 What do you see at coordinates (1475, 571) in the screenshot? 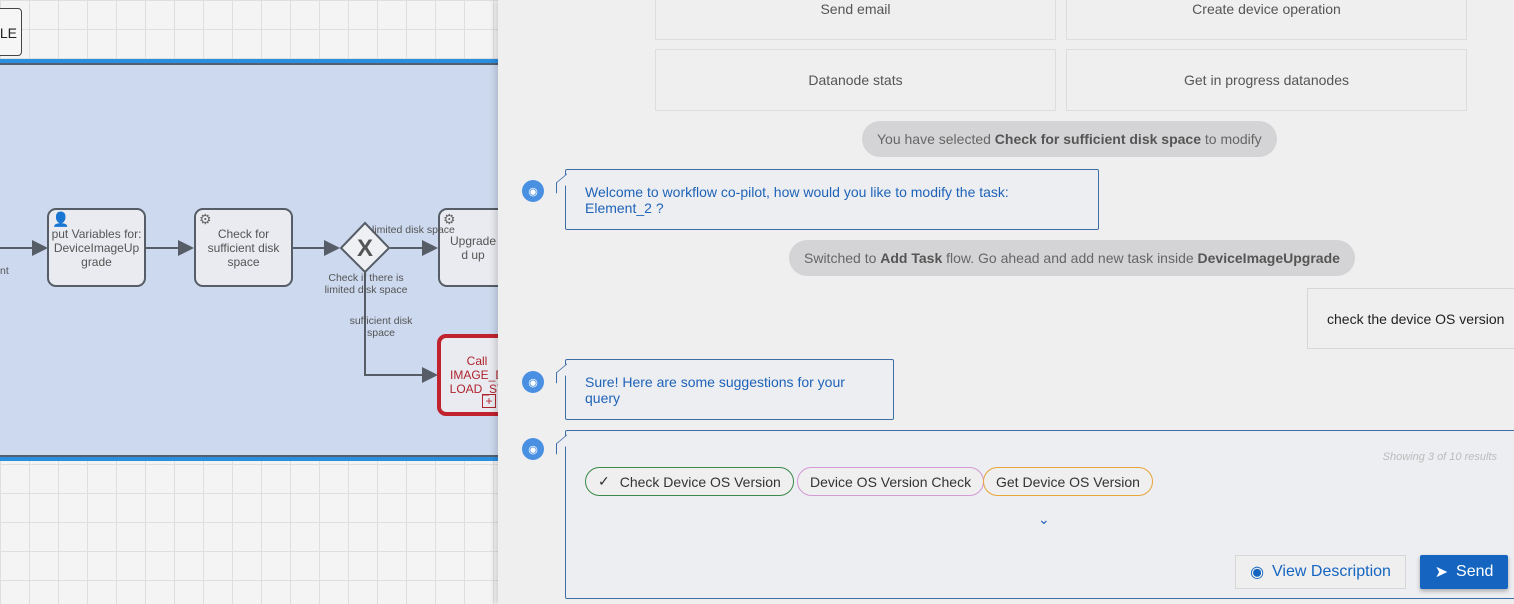
I see `button-label: Send` at bounding box center [1475, 571].